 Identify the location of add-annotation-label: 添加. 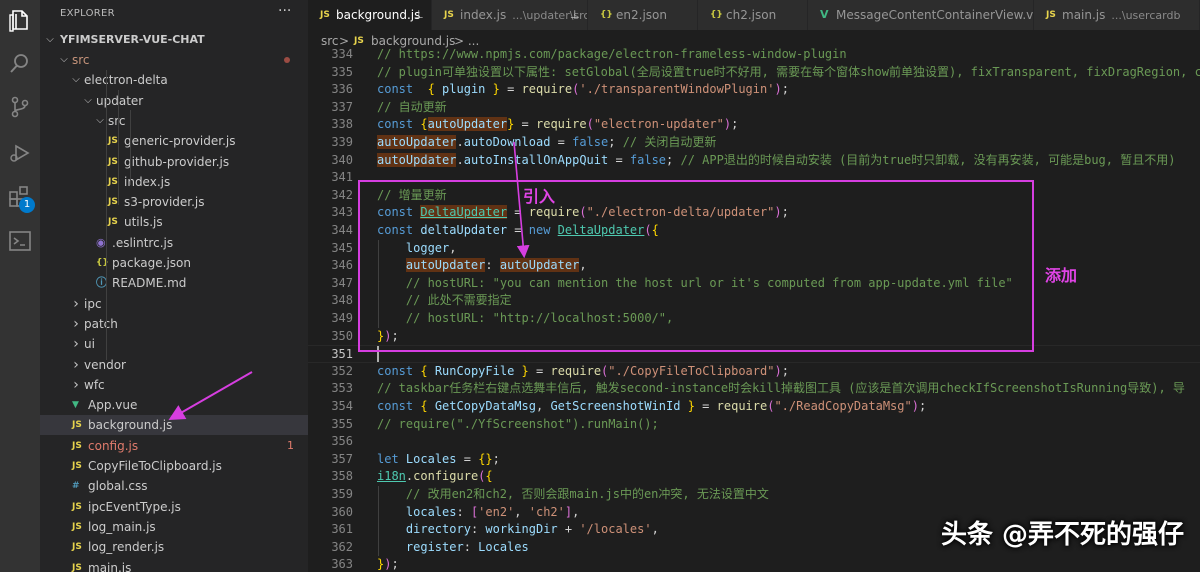
(1061, 275).